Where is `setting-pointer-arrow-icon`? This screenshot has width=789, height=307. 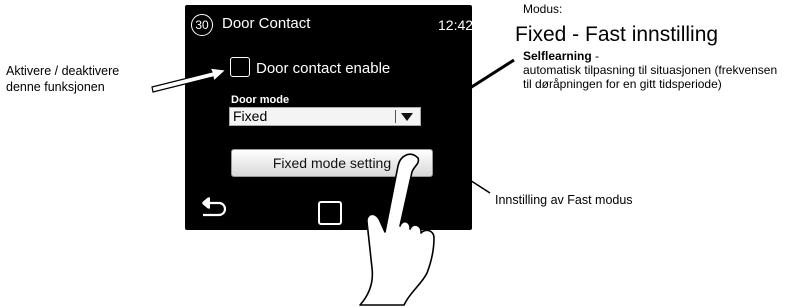
setting-pointer-arrow-icon is located at coordinates (470, 180).